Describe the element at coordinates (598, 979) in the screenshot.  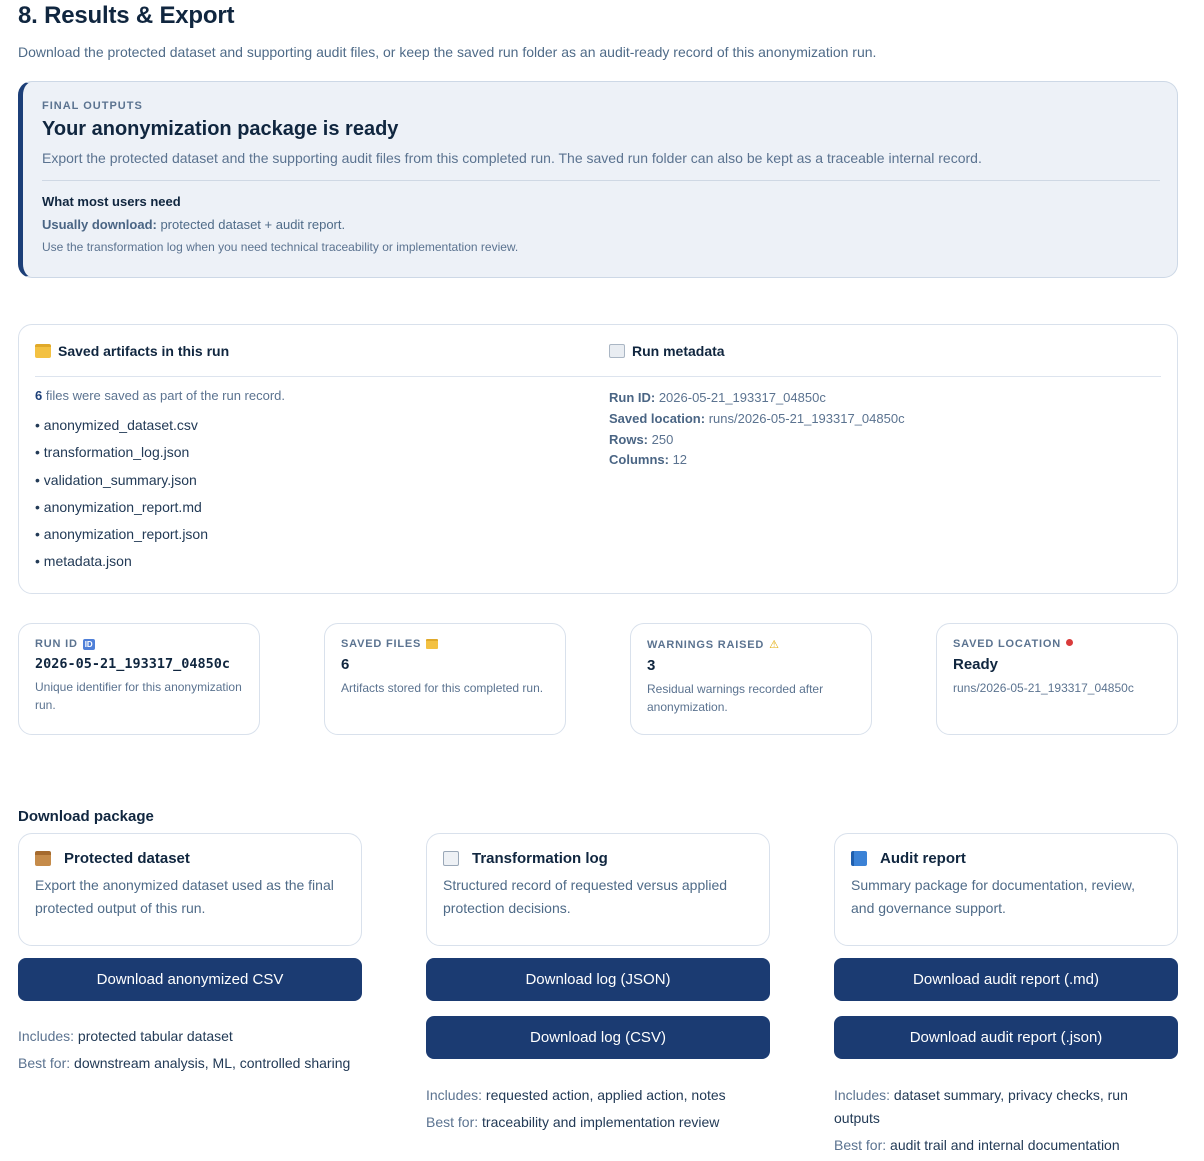
I see `download-log-json-button: Download log (JSON)` at that location.